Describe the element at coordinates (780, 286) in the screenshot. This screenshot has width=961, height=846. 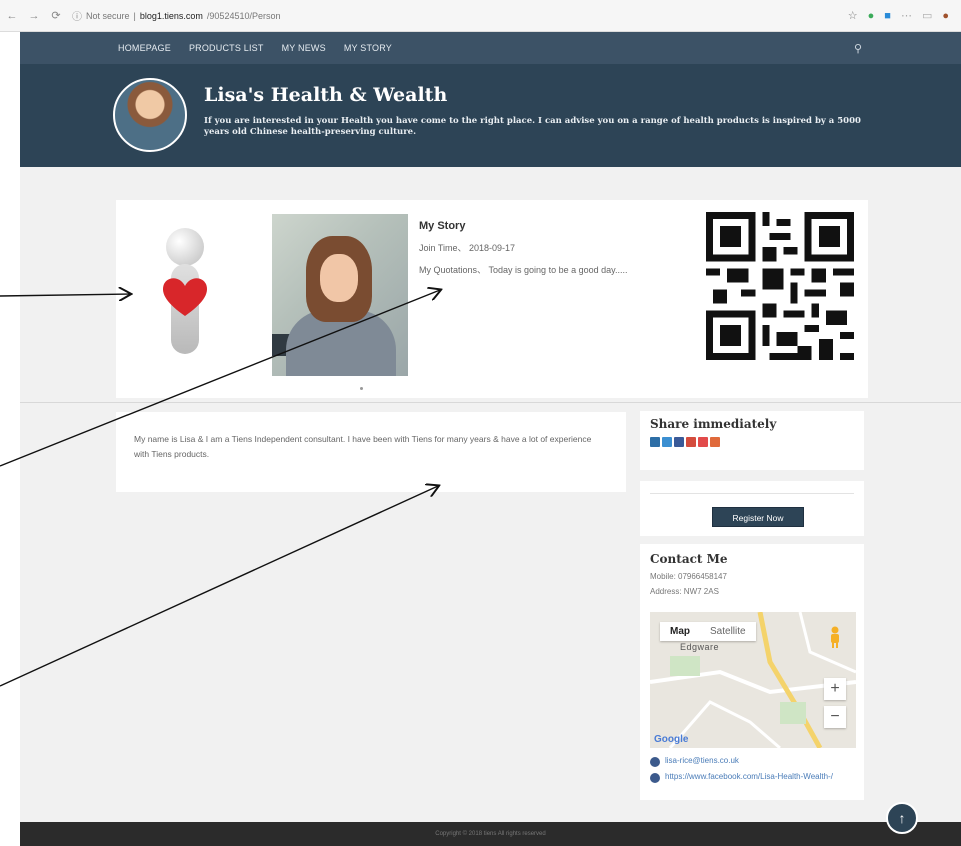
I see `qr-code` at that location.